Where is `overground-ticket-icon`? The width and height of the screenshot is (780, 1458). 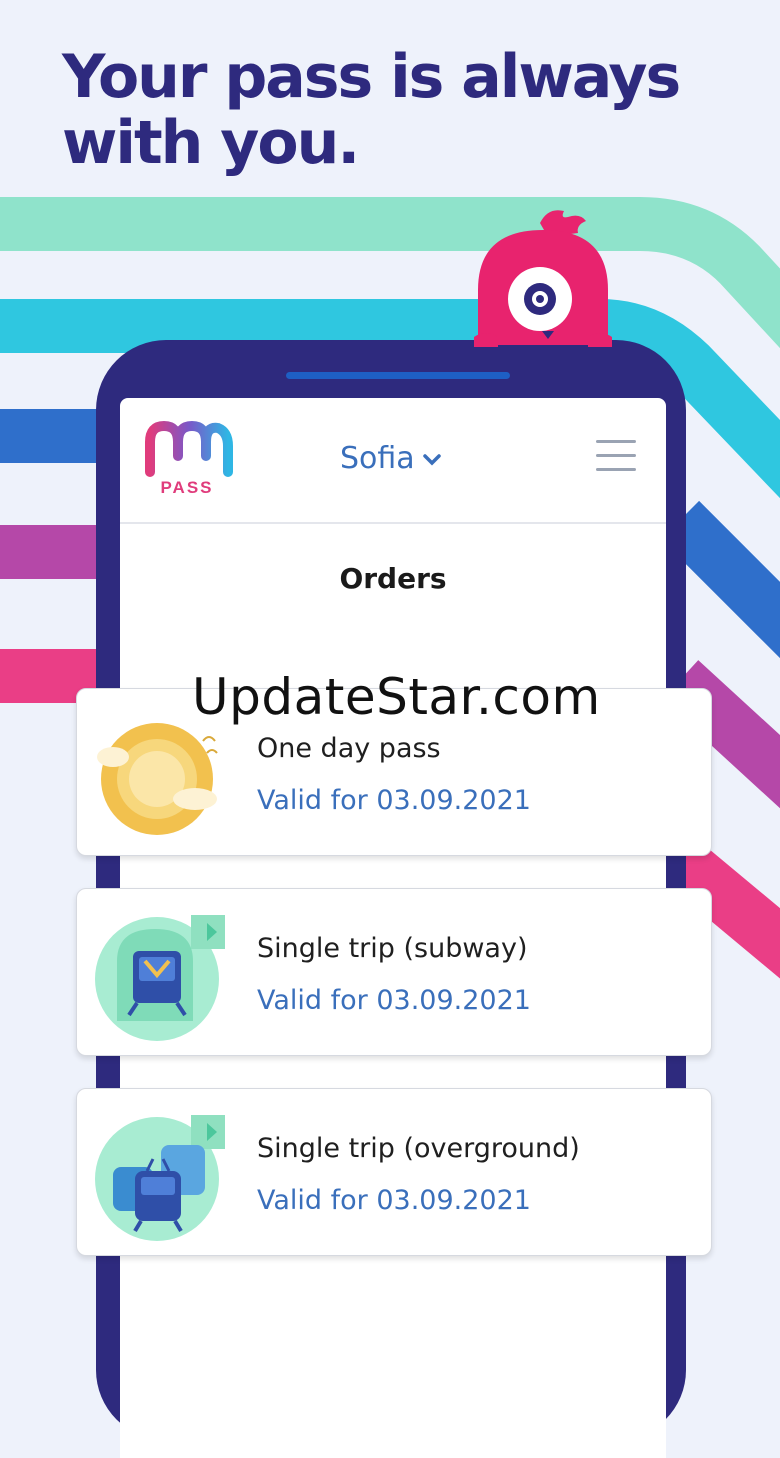 overground-ticket-icon is located at coordinates (160, 1178).